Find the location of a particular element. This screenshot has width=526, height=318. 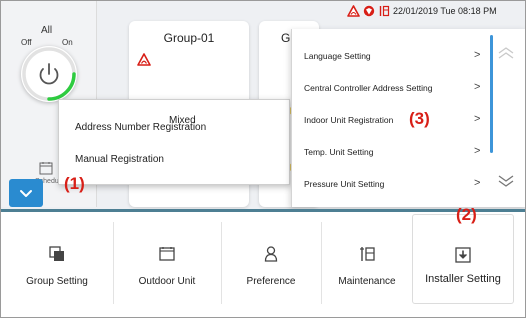

power-icon is located at coordinates (49, 74).